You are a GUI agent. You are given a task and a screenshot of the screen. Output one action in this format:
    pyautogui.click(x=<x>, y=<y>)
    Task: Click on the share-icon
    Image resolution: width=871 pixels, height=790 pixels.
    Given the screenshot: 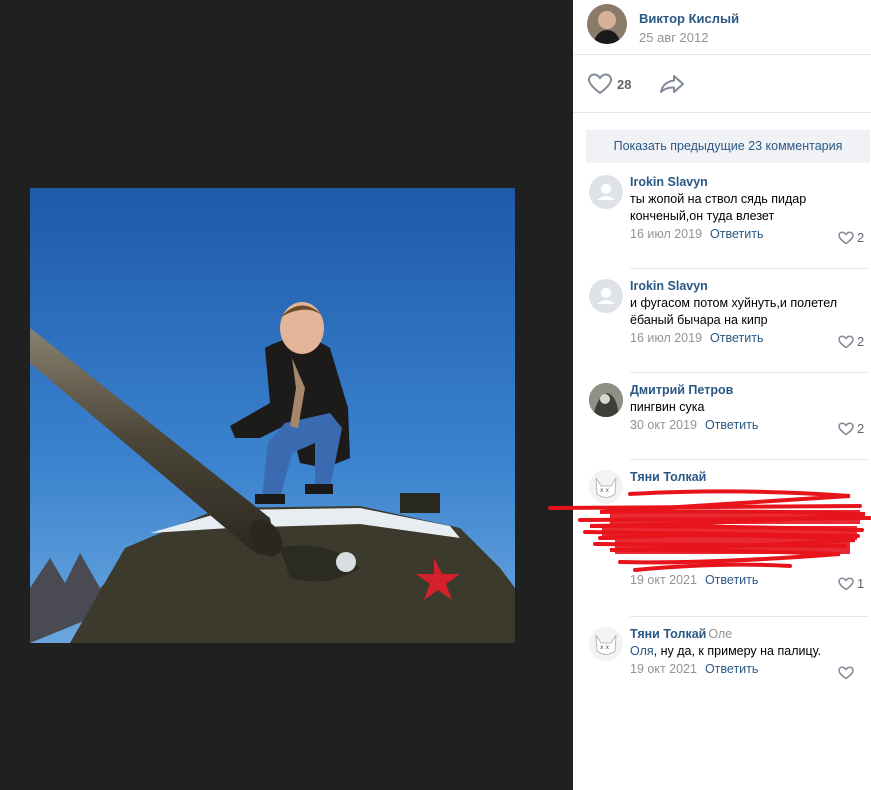 What is the action you would take?
    pyautogui.click(x=672, y=84)
    